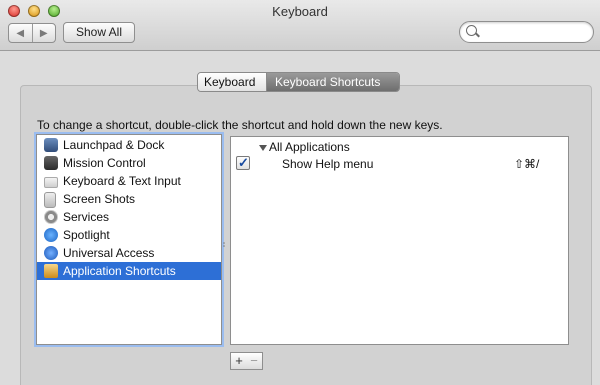  I want to click on forward-button: ▶, so click(44, 33).